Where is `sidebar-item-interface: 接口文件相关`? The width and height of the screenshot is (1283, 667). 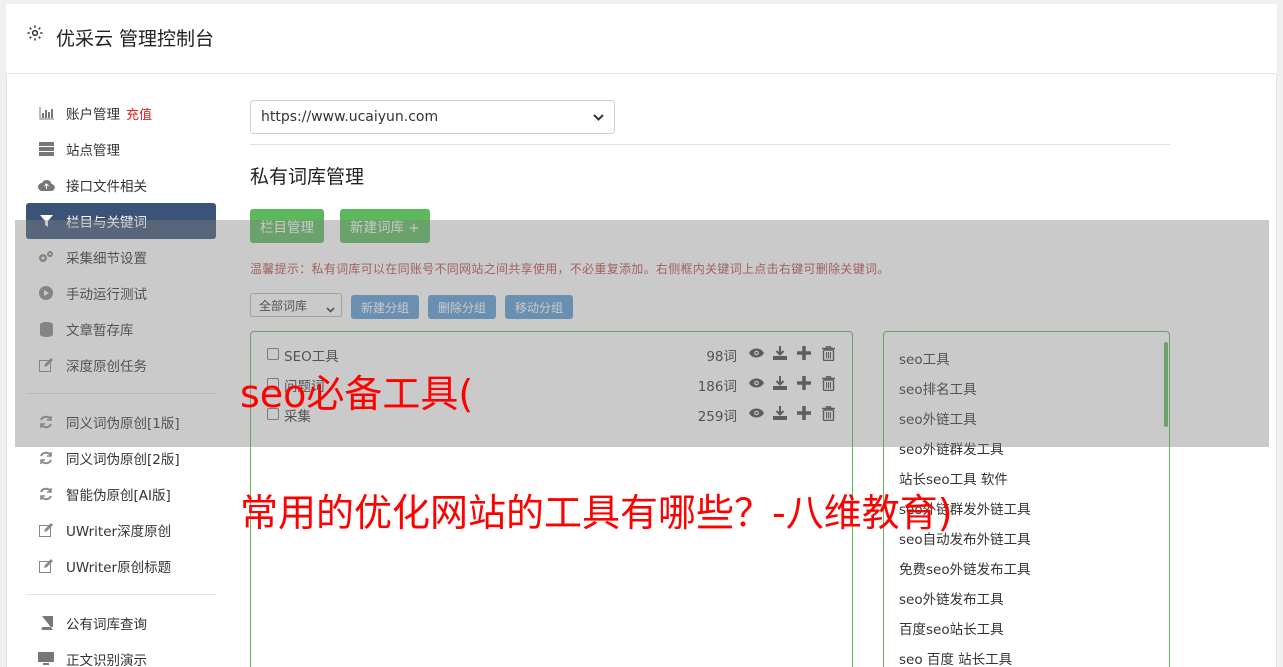 sidebar-item-interface: 接口文件相关 is located at coordinates (121, 185).